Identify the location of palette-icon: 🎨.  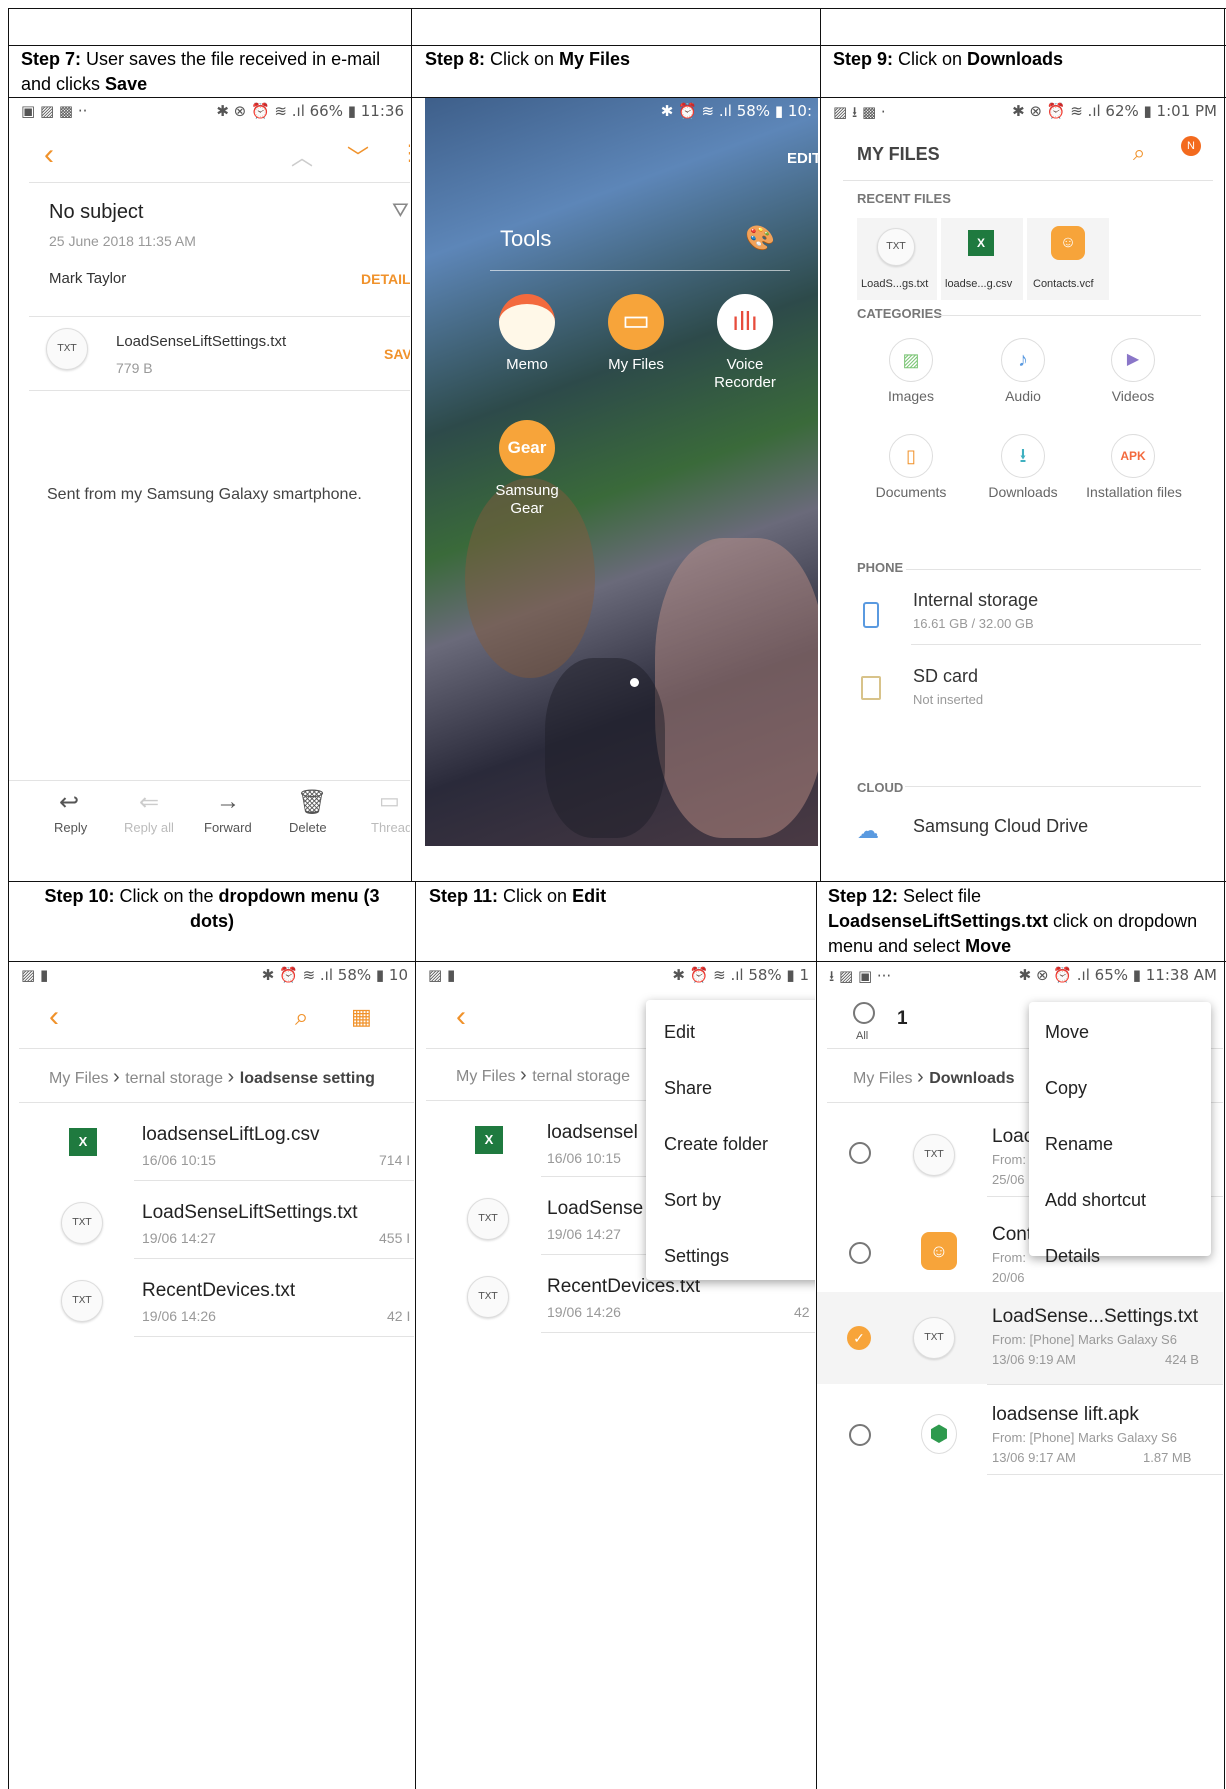
(760, 238).